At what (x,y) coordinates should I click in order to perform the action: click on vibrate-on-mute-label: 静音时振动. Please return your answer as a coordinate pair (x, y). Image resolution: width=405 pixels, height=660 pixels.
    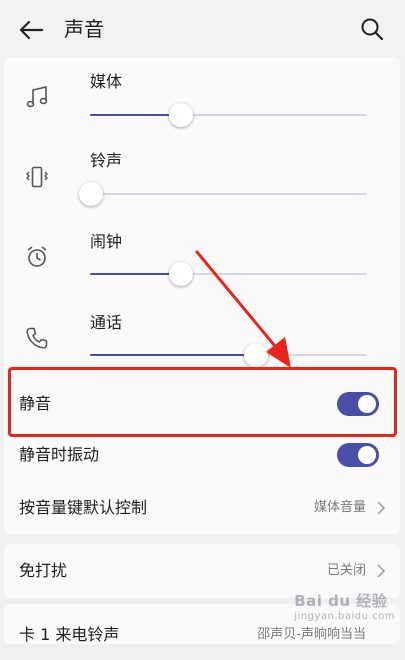
    Looking at the image, I should click on (59, 454).